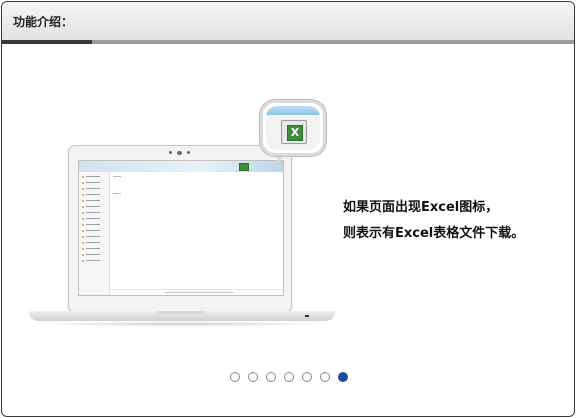  I want to click on description-line-2: 则表示有Excel表格文件下载。, so click(434, 233).